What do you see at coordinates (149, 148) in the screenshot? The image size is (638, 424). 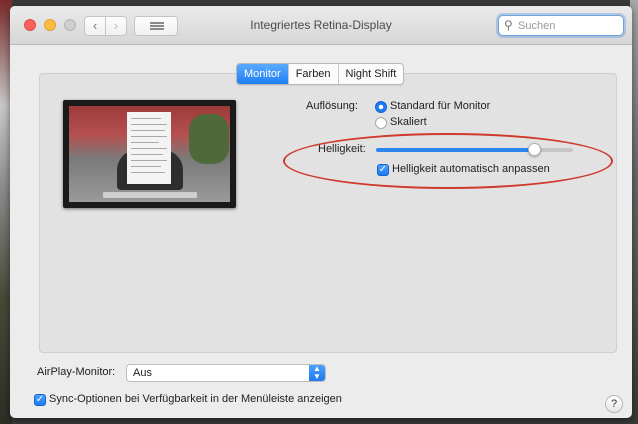 I see `preview-window` at bounding box center [149, 148].